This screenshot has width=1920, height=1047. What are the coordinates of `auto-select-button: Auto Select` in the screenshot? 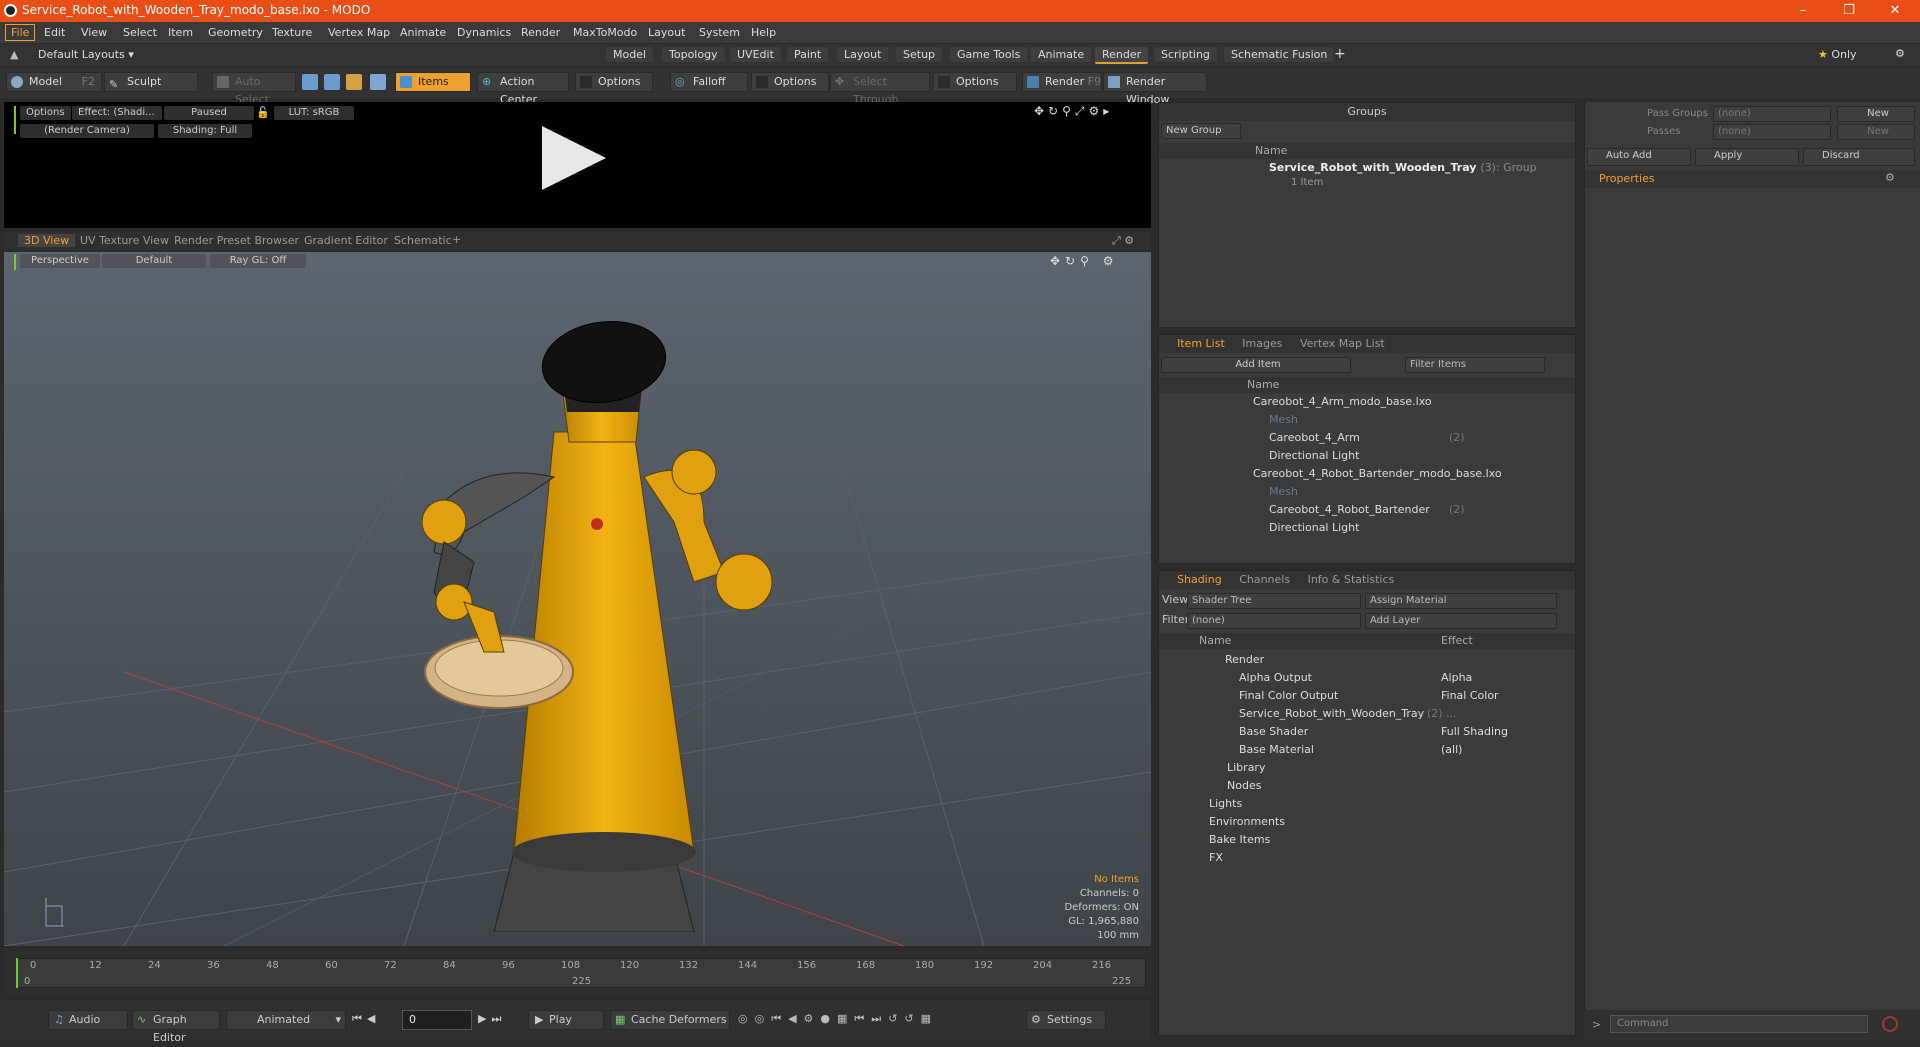 It's located at (254, 89).